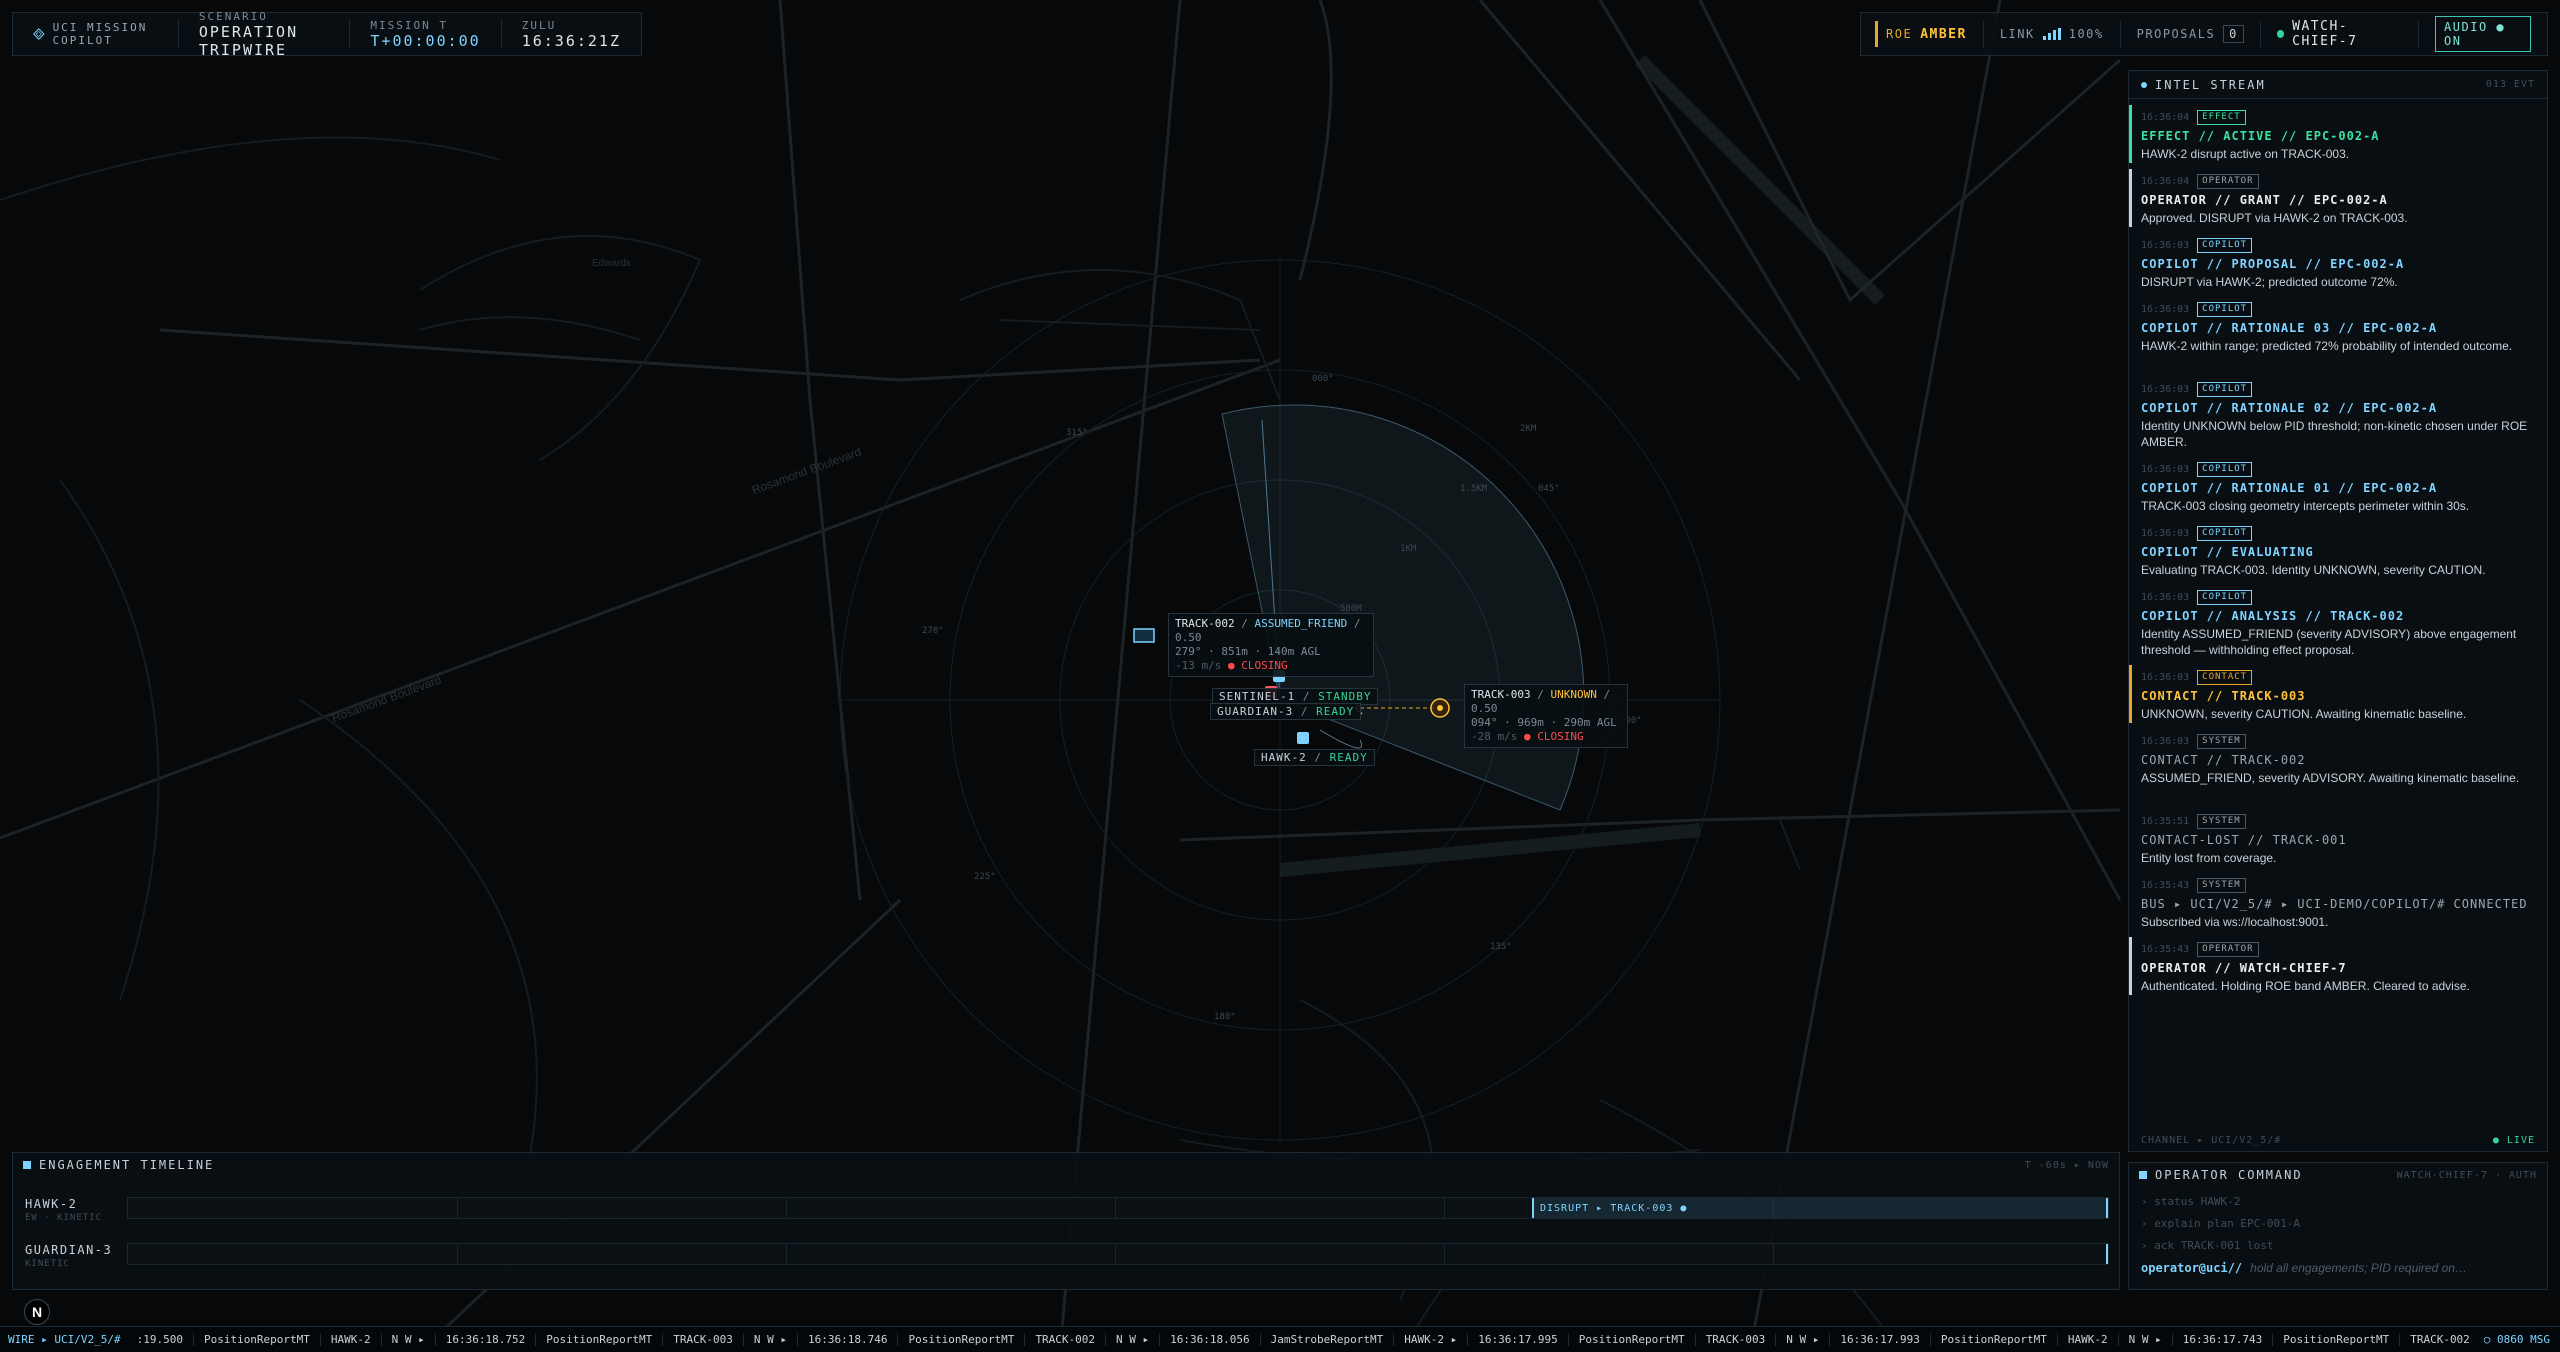  What do you see at coordinates (1820, 1208) in the screenshot?
I see `engagement-segment: DISRUPT ▸ TRACK-003 ●` at bounding box center [1820, 1208].